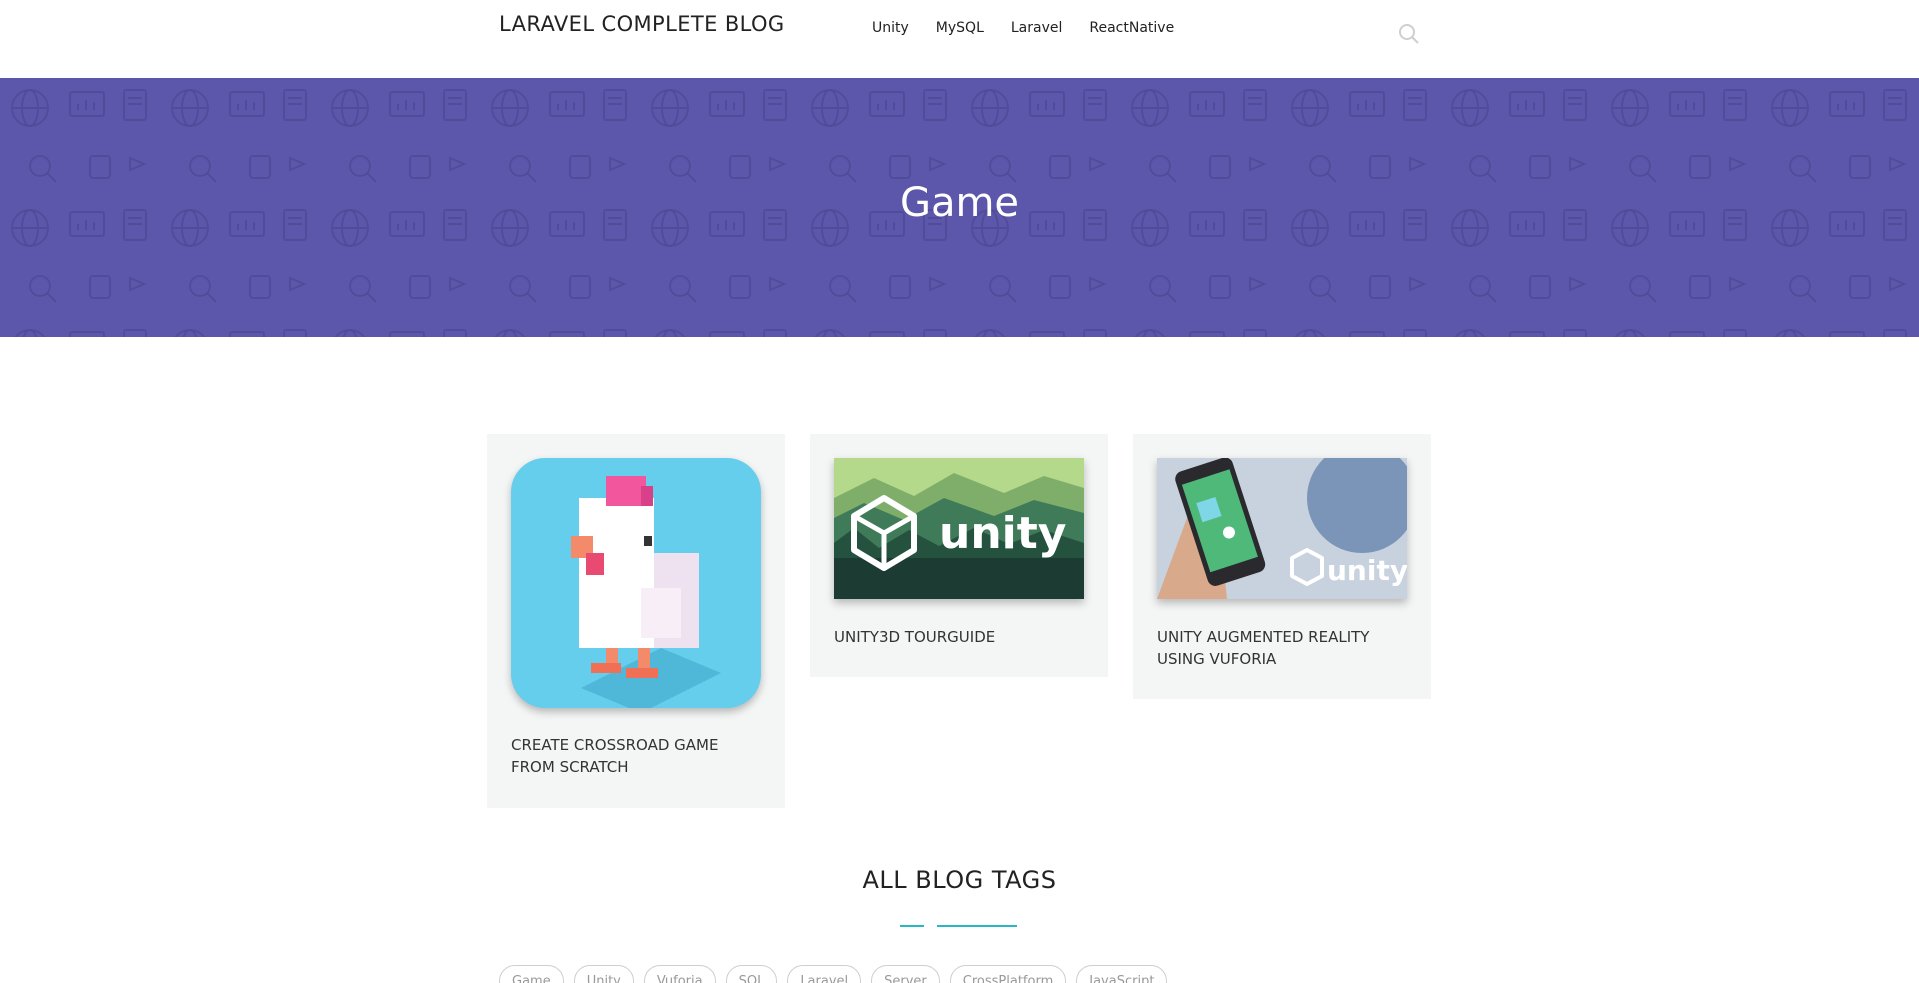  What do you see at coordinates (679, 974) in the screenshot?
I see `tag-vuforia: Vuforia` at bounding box center [679, 974].